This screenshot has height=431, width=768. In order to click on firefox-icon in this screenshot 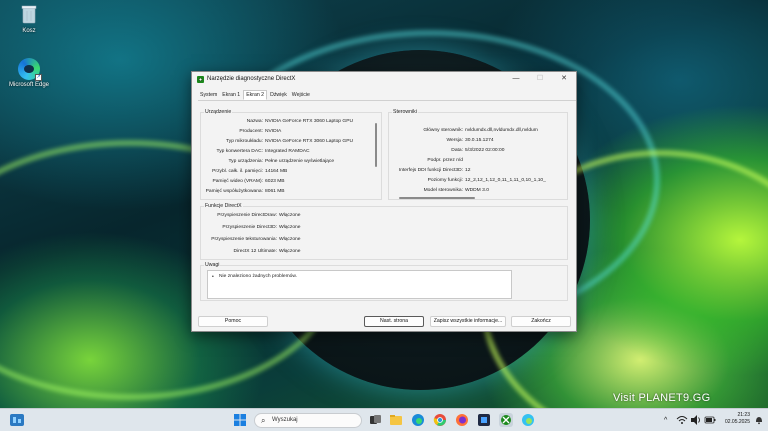, I will do `click(462, 420)`.